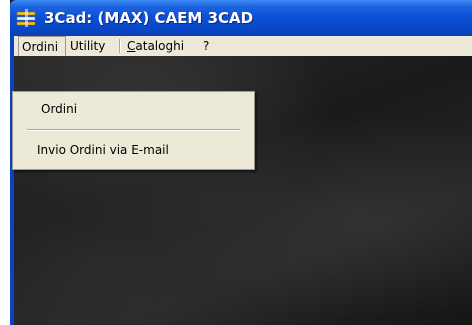 Image resolution: width=472 pixels, height=325 pixels. What do you see at coordinates (103, 150) in the screenshot?
I see `menu-item-invio-ordini-email-label: Invio Ordini via E-mail` at bounding box center [103, 150].